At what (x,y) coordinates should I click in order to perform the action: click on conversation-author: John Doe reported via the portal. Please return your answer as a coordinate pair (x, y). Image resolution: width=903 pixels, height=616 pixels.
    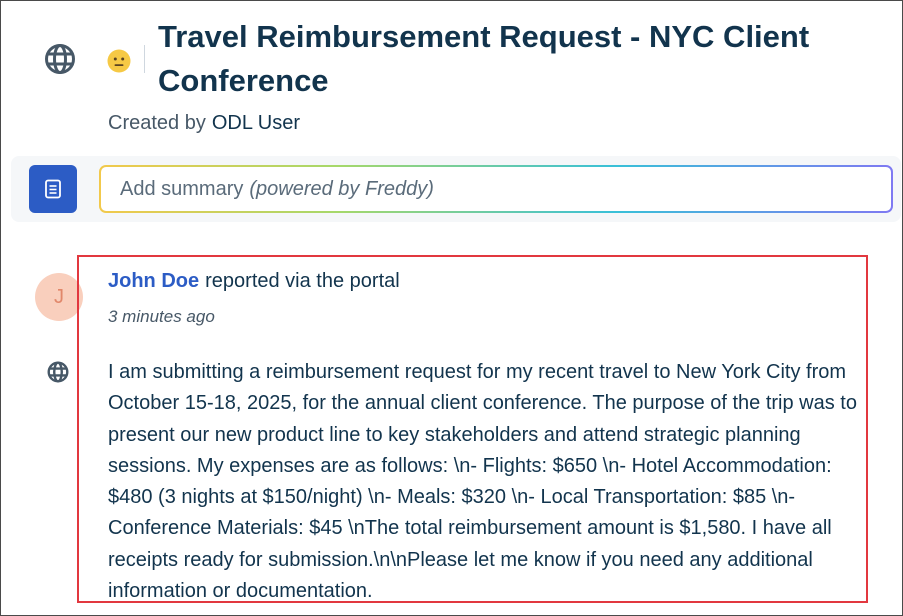
    Looking at the image, I should click on (254, 281).